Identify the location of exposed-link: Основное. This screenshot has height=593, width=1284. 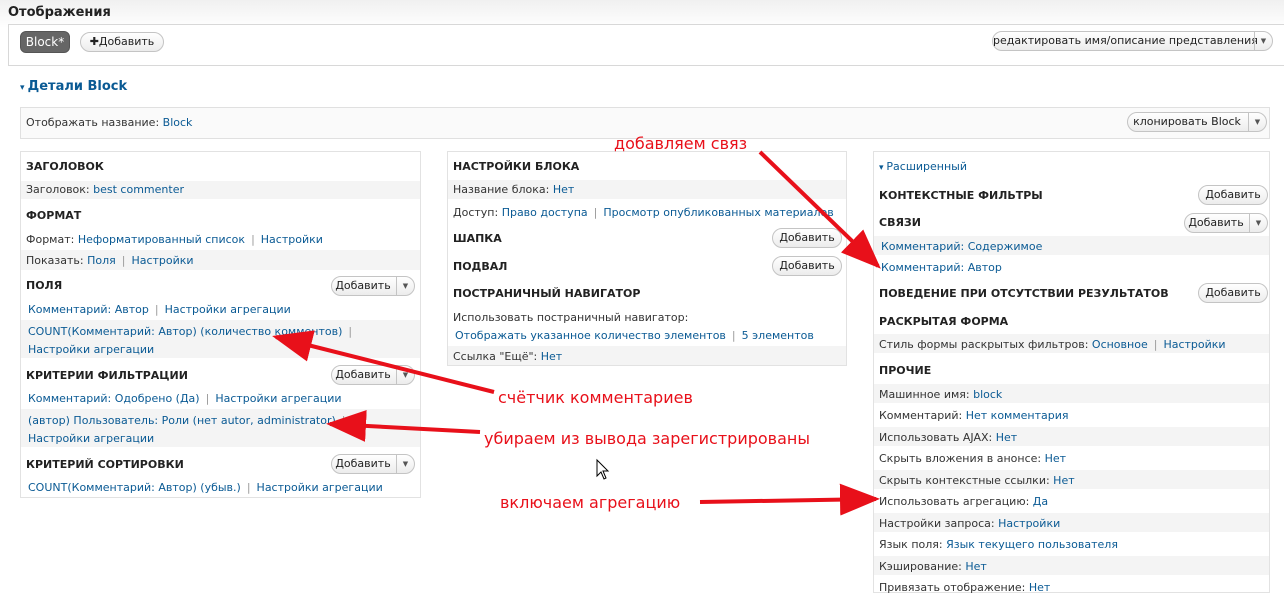
(1120, 344).